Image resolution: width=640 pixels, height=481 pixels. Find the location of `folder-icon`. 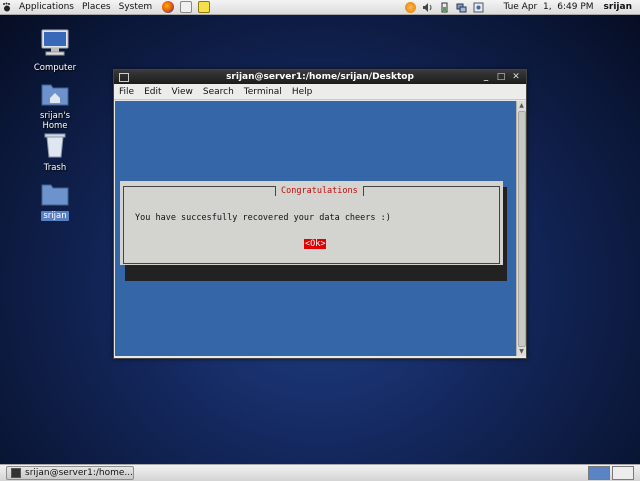

folder-icon is located at coordinates (55, 194).